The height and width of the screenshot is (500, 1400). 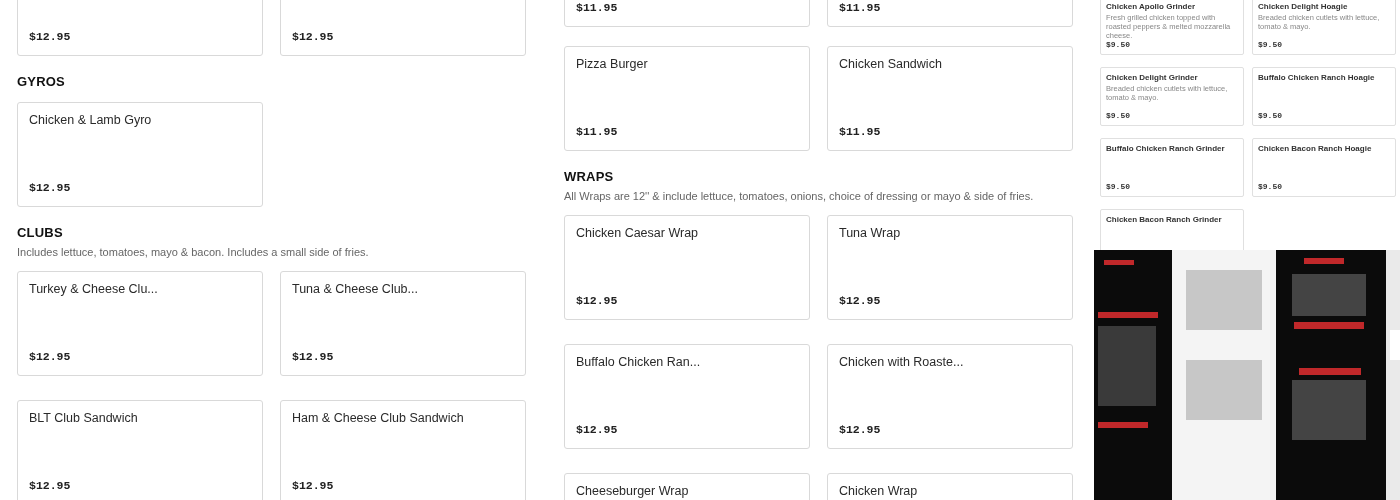 I want to click on item-name: Cheeseburger Wrap, so click(x=633, y=491).